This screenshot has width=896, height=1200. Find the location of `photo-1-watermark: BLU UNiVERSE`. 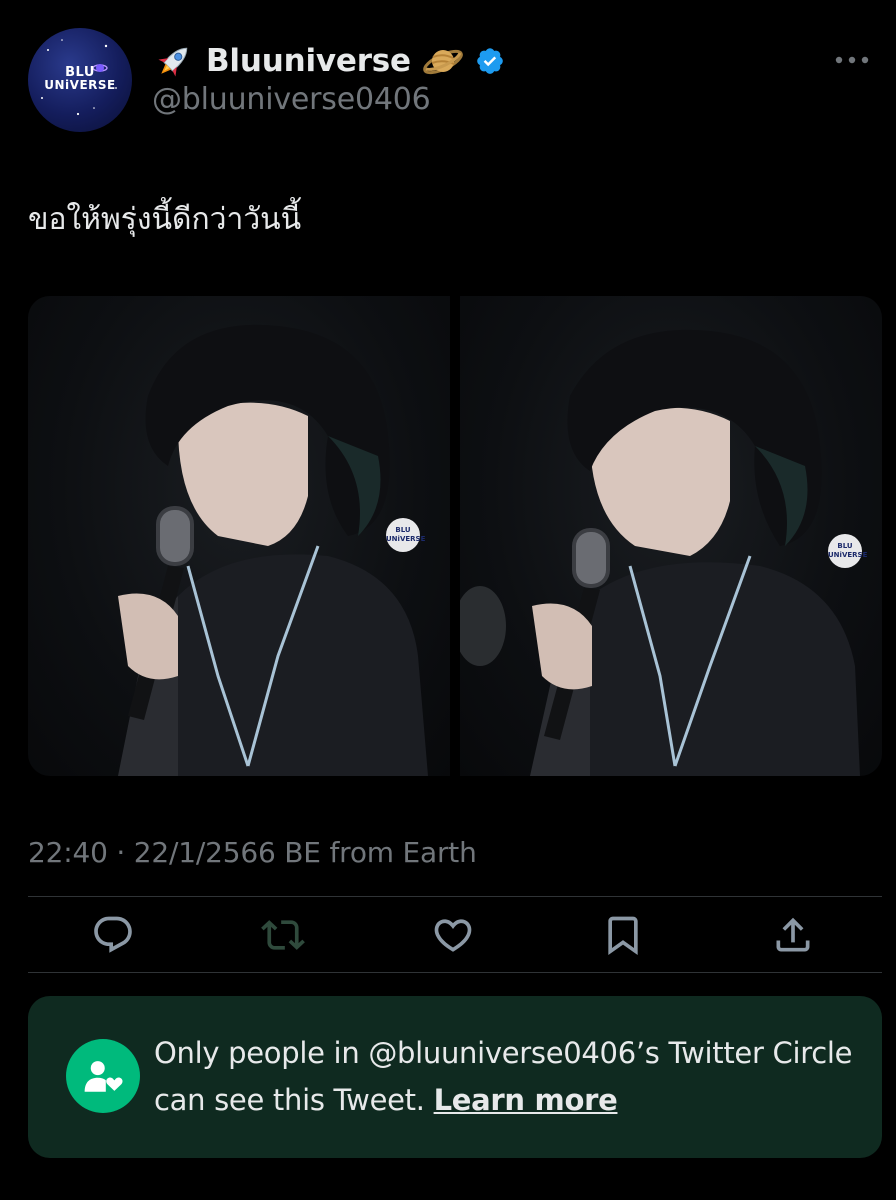

photo-1-watermark: BLU UNiVERSE is located at coordinates (406, 535).